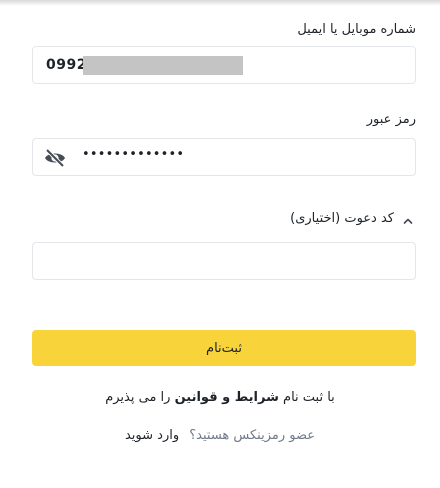  Describe the element at coordinates (66, 65) in the screenshot. I see `phone-value: 0992` at that location.